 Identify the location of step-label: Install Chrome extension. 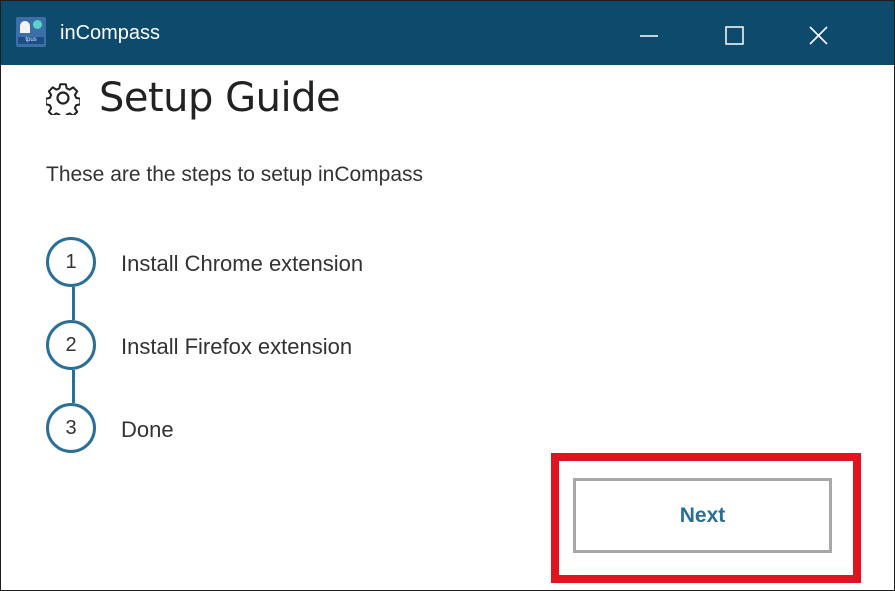
(242, 263).